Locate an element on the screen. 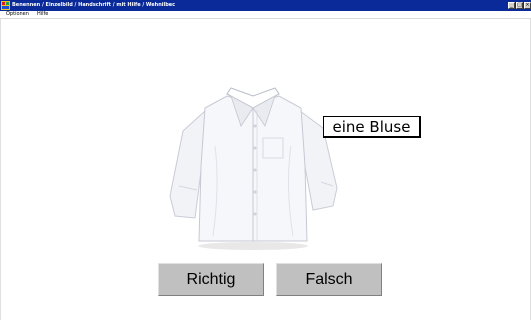  menu-hilfe: Hilfe is located at coordinates (42, 14).